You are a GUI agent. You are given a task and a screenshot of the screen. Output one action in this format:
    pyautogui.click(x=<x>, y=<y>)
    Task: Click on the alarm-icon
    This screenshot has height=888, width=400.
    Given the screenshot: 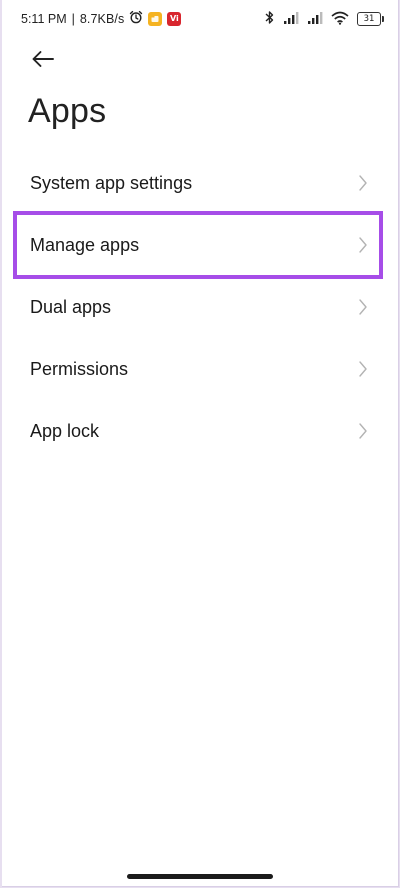 What is the action you would take?
    pyautogui.click(x=136, y=18)
    